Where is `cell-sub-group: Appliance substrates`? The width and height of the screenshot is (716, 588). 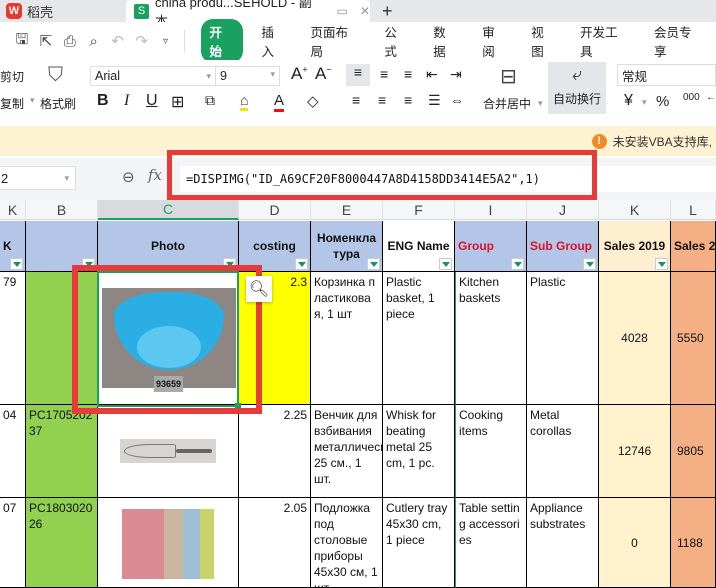 cell-sub-group: Appliance substrates is located at coordinates (563, 543).